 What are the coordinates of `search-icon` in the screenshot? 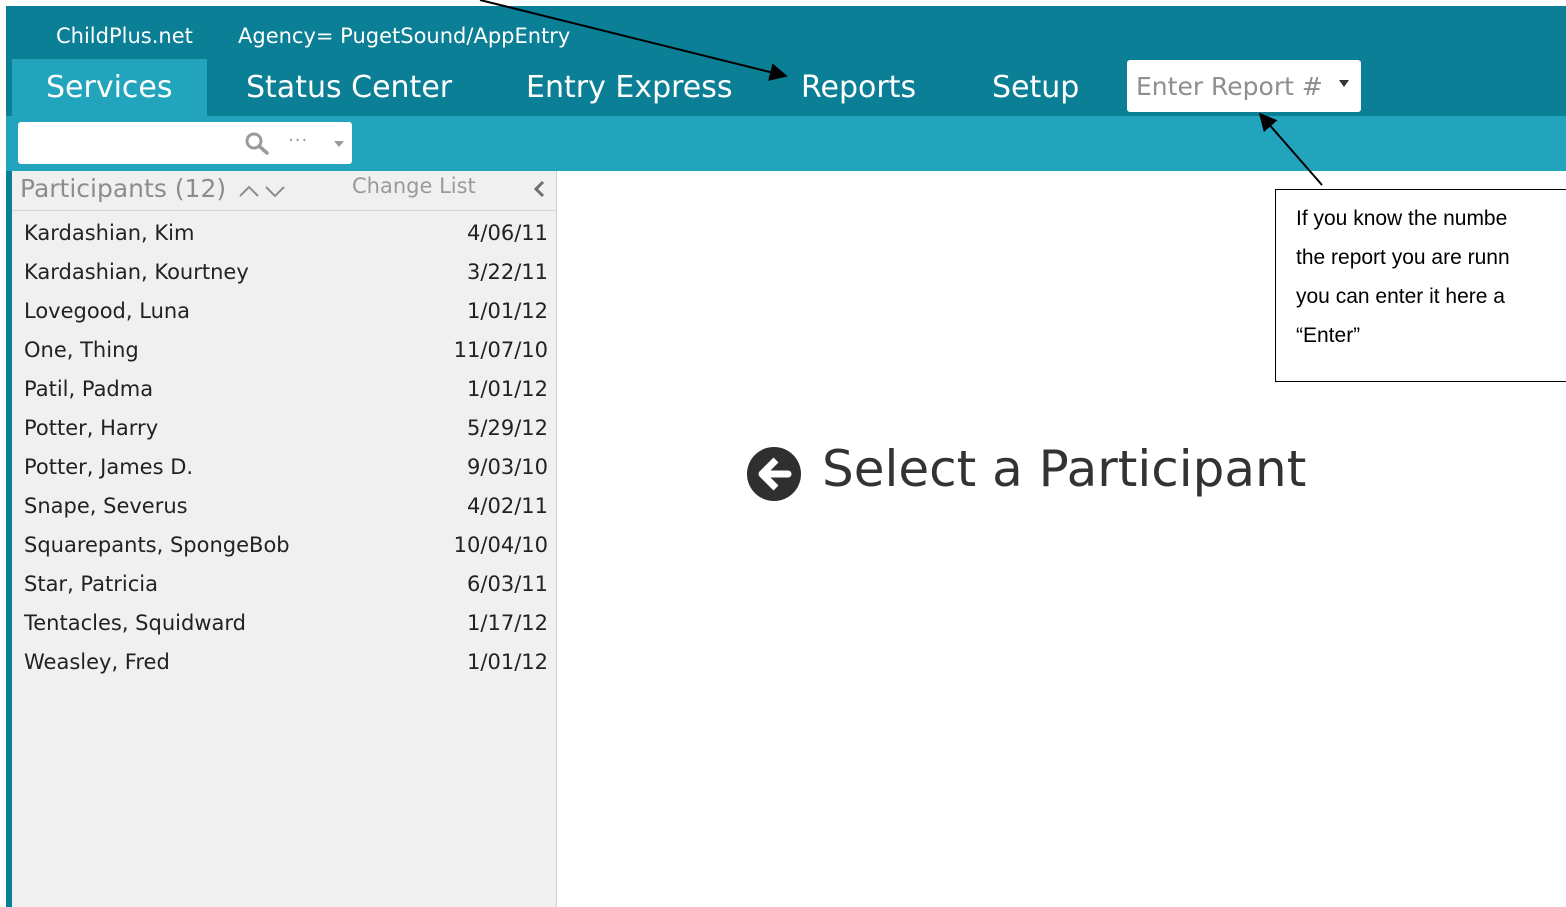 It's located at (257, 144).